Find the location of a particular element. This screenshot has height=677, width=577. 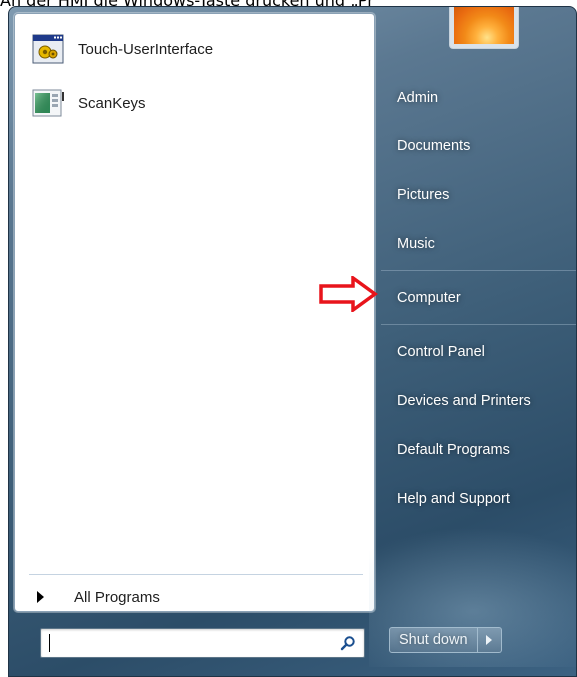

program-label: Touch-UserInterface is located at coordinates (146, 49).